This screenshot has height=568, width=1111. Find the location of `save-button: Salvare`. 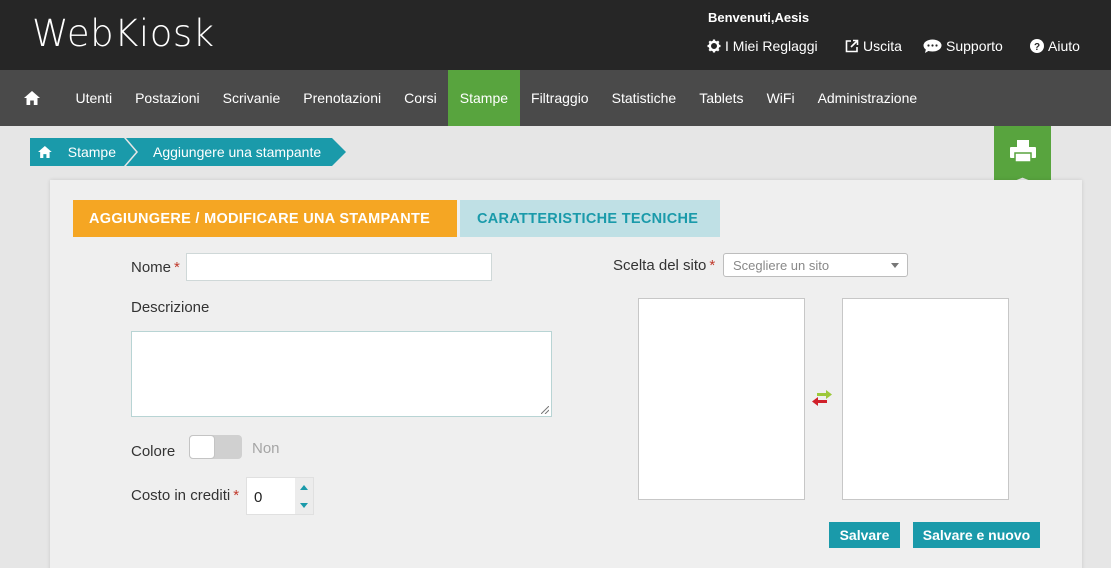

save-button: Salvare is located at coordinates (864, 535).